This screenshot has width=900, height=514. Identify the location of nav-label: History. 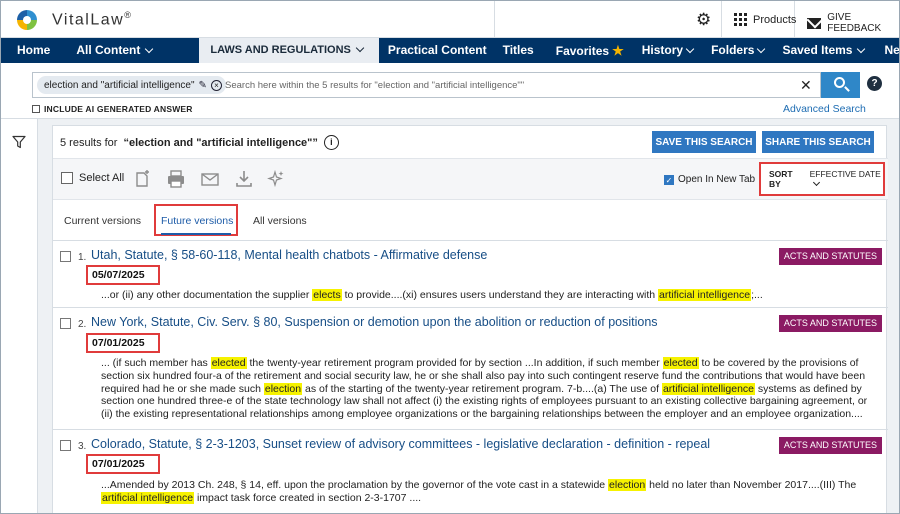
(662, 50).